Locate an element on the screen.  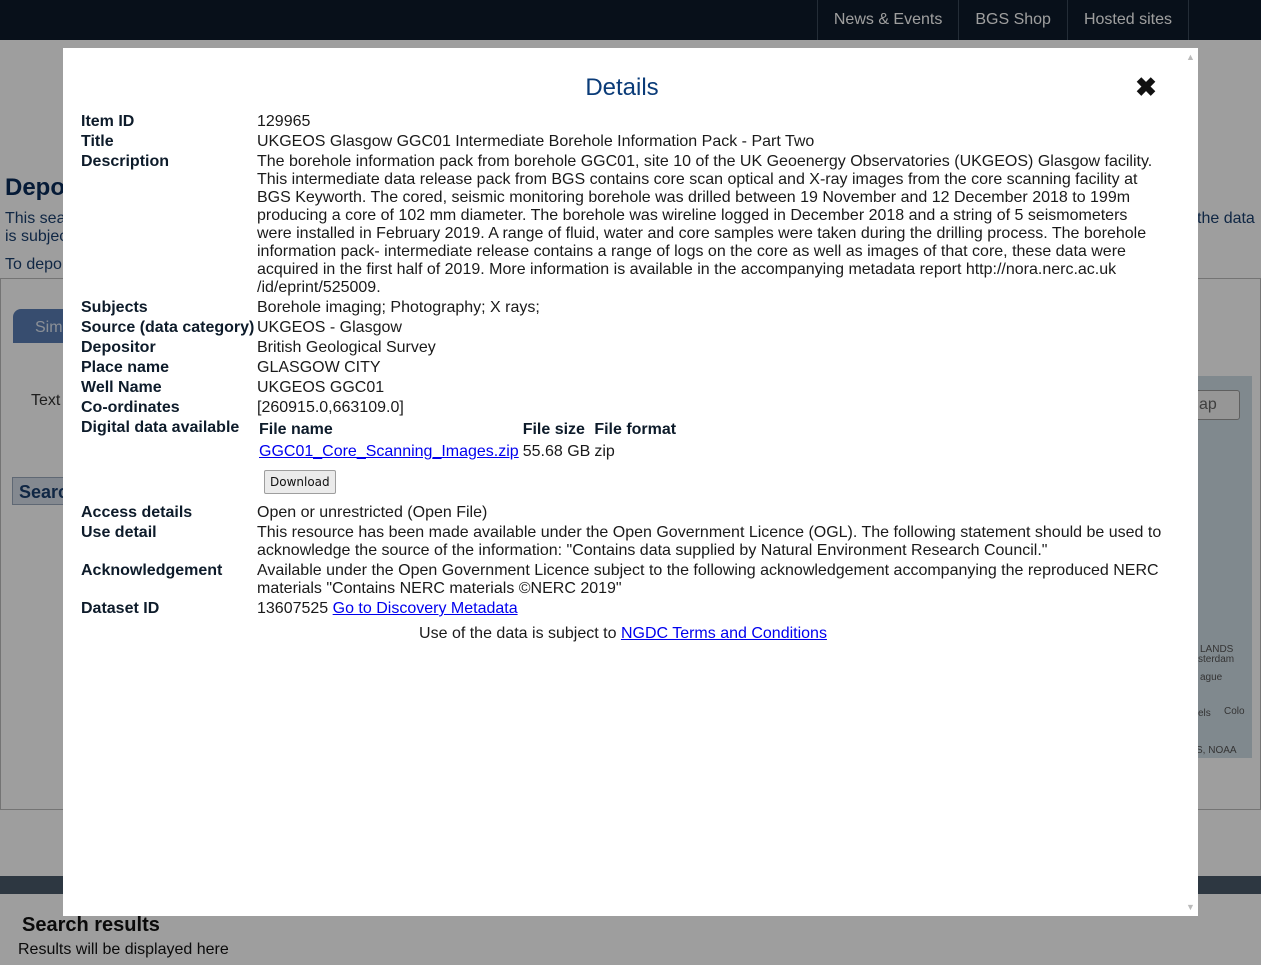
value-subjects: Borehole imaging; Photography; X rays; is located at coordinates (398, 307).